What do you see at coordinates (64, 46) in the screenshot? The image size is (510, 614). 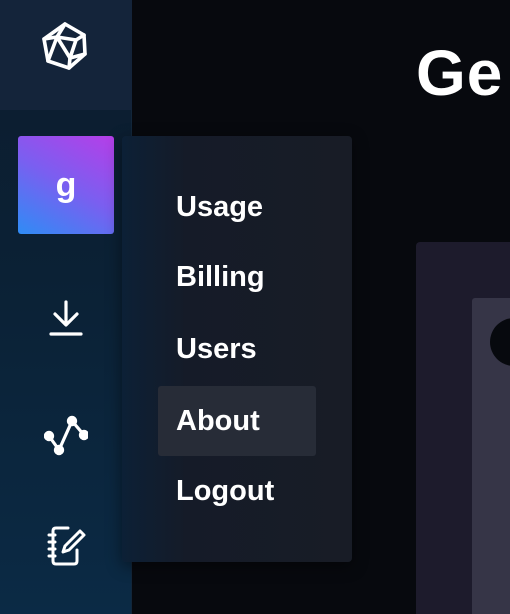 I see `polyhedron-logo-icon` at bounding box center [64, 46].